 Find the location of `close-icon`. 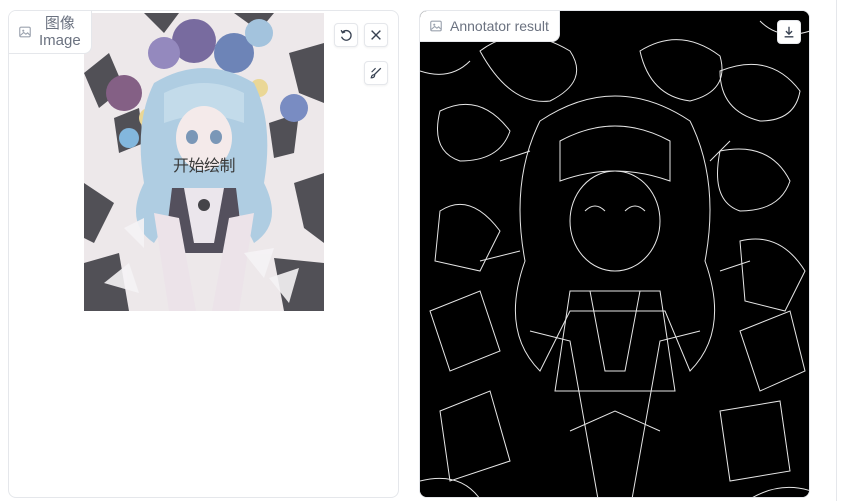

close-icon is located at coordinates (376, 35).